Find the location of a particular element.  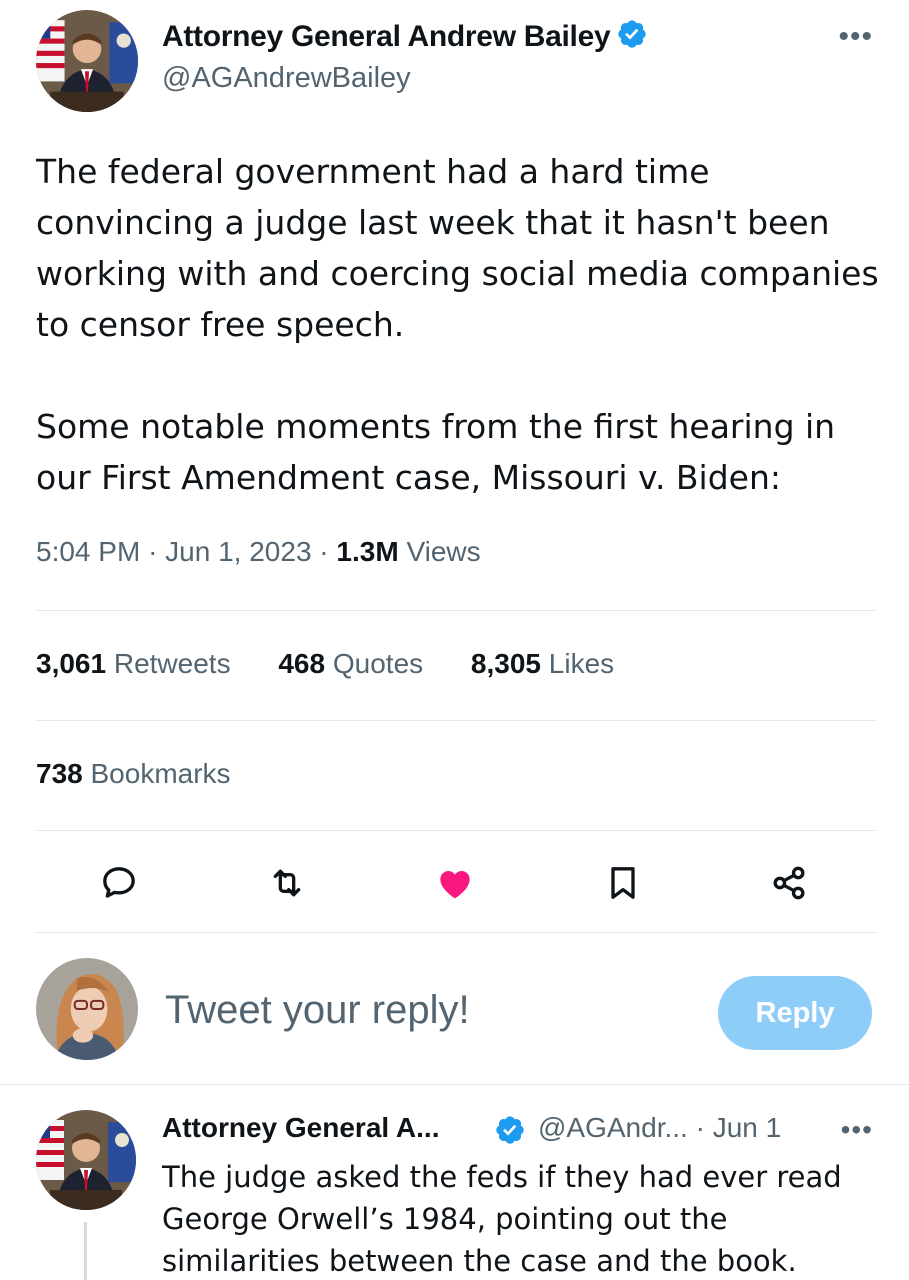

comment-icon is located at coordinates (119, 882).